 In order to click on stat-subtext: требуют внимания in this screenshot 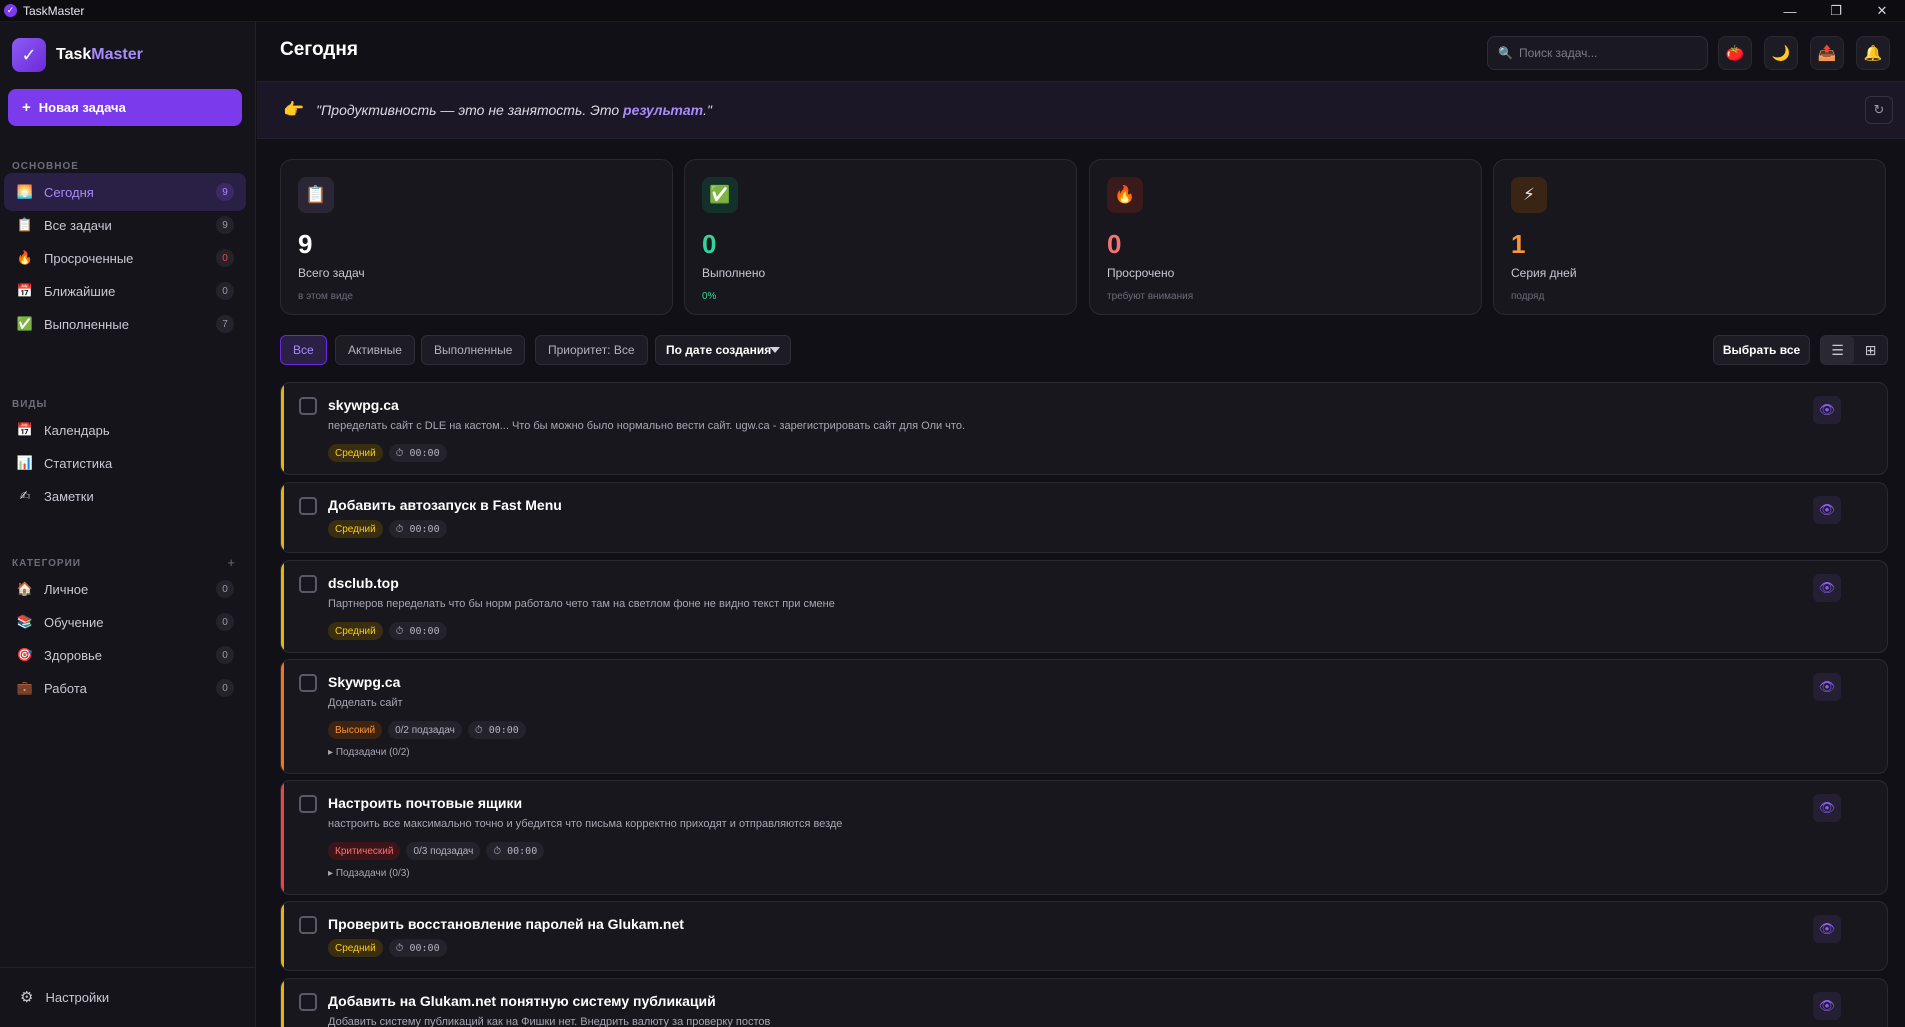, I will do `click(1150, 296)`.